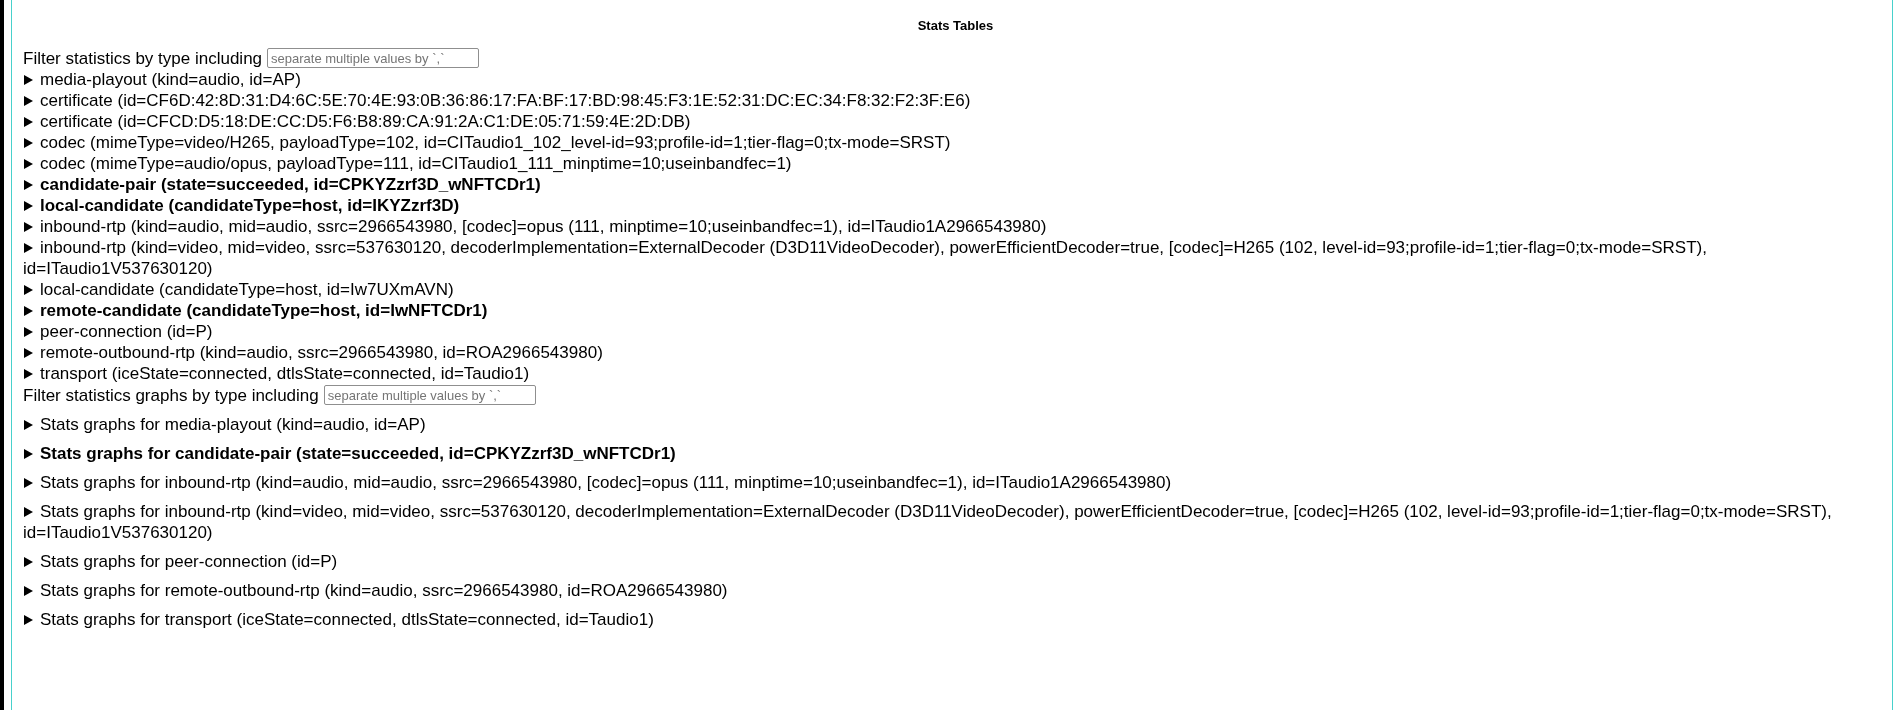 The image size is (1896, 710). I want to click on filter-label: Filter statistics graphs by type including, so click(171, 395).